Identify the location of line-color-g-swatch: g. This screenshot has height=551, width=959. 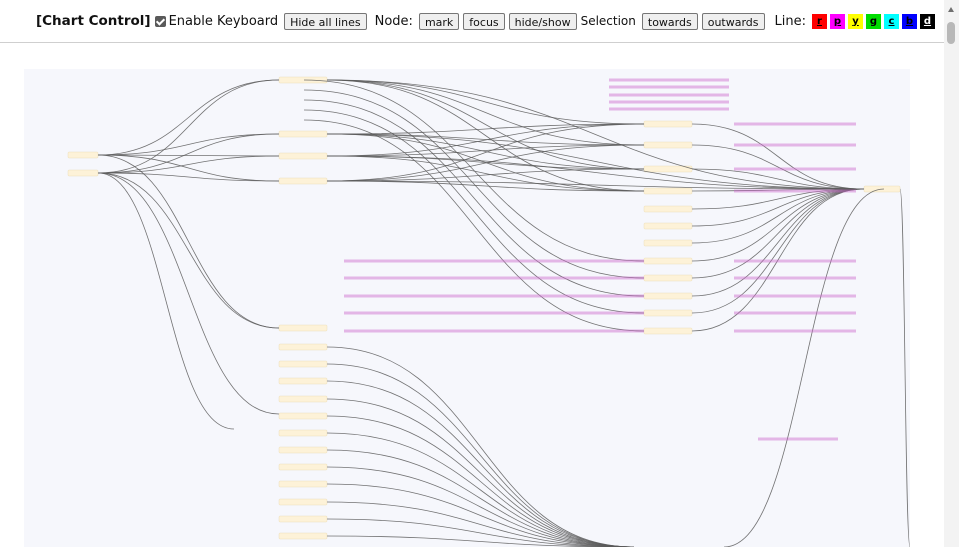
(873, 21).